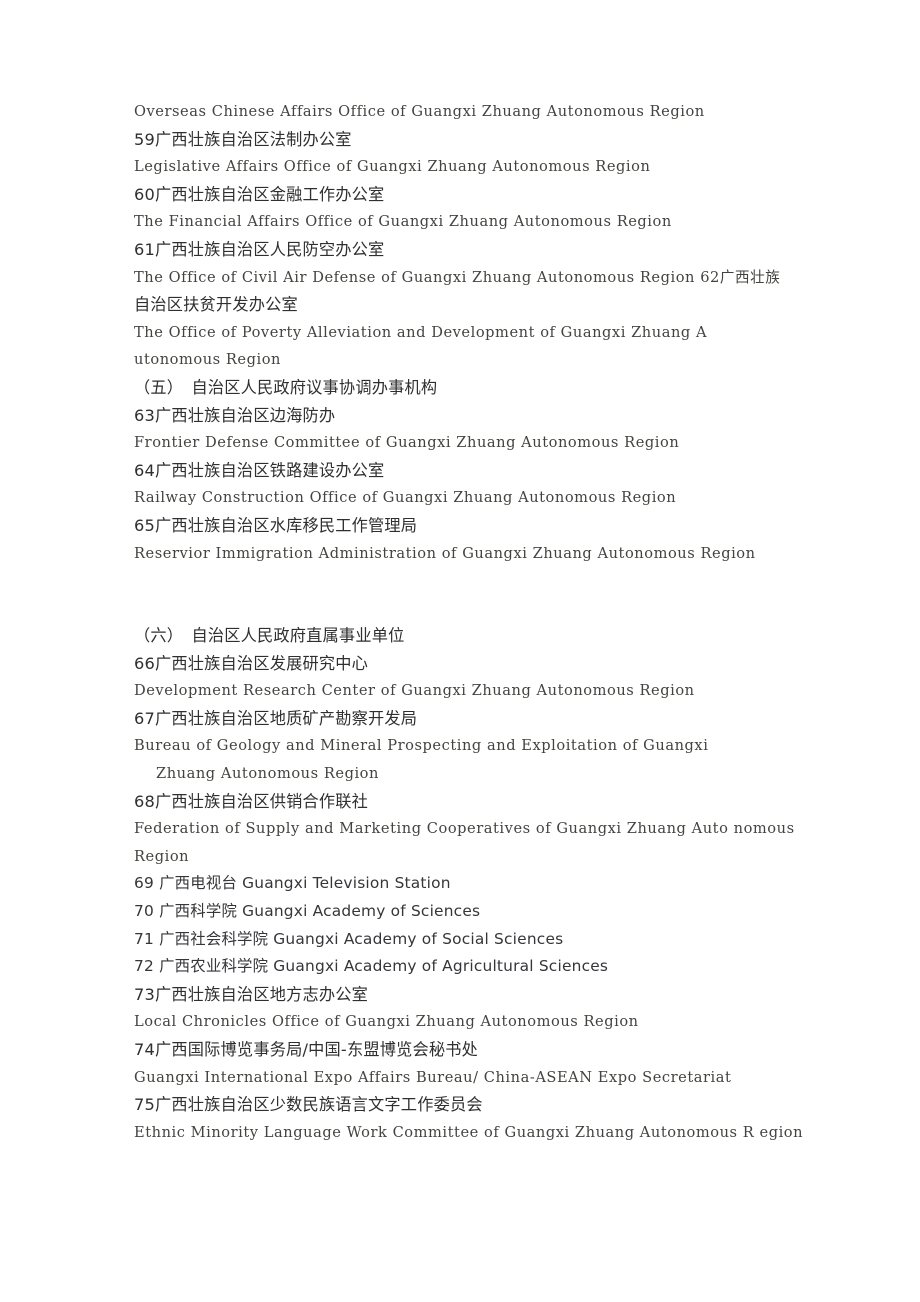 This screenshot has height=1302, width=920. Describe the element at coordinates (292, 883) in the screenshot. I see `text-line: 69 广西电视台 Guangxi Television Station` at that location.